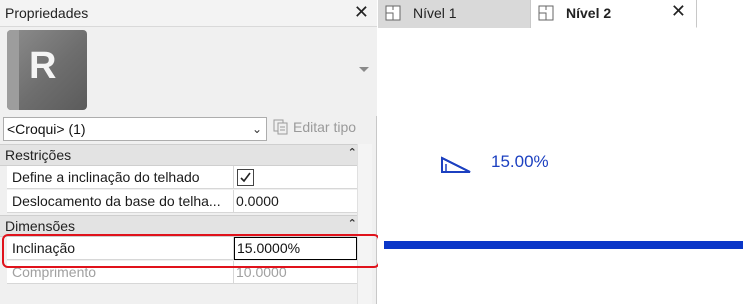 Image resolution: width=743 pixels, height=304 pixels. Describe the element at coordinates (456, 164) in the screenshot. I see `slope-arrow-icon` at that location.